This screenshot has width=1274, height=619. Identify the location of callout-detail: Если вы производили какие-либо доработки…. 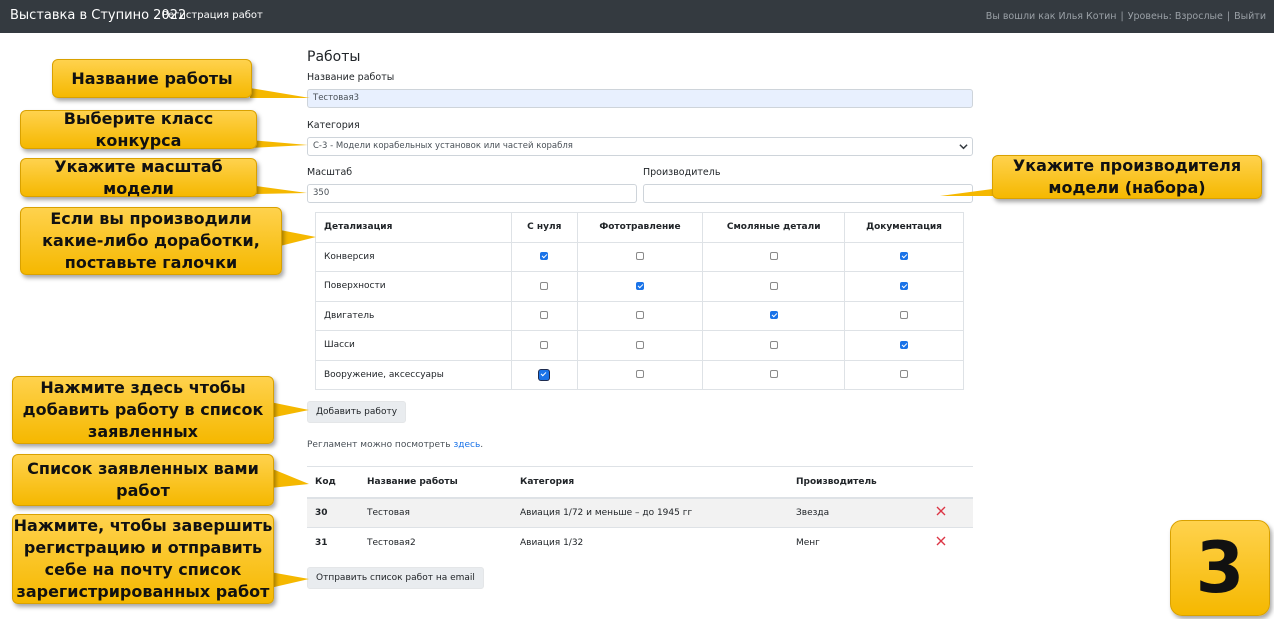
(151, 241).